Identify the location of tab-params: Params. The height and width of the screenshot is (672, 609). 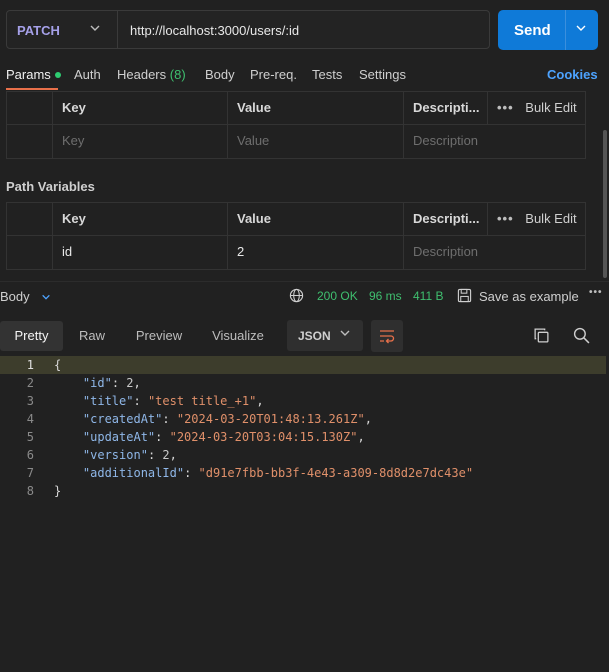
(33, 74).